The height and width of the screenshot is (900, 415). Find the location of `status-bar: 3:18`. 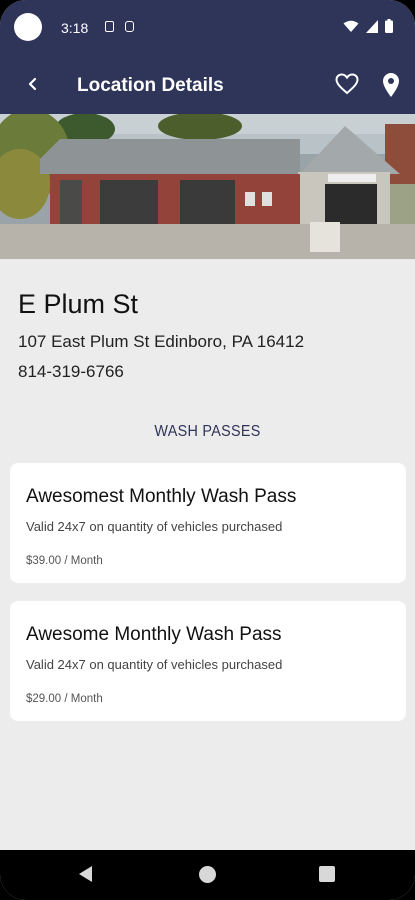

status-bar: 3:18 is located at coordinates (207, 28).